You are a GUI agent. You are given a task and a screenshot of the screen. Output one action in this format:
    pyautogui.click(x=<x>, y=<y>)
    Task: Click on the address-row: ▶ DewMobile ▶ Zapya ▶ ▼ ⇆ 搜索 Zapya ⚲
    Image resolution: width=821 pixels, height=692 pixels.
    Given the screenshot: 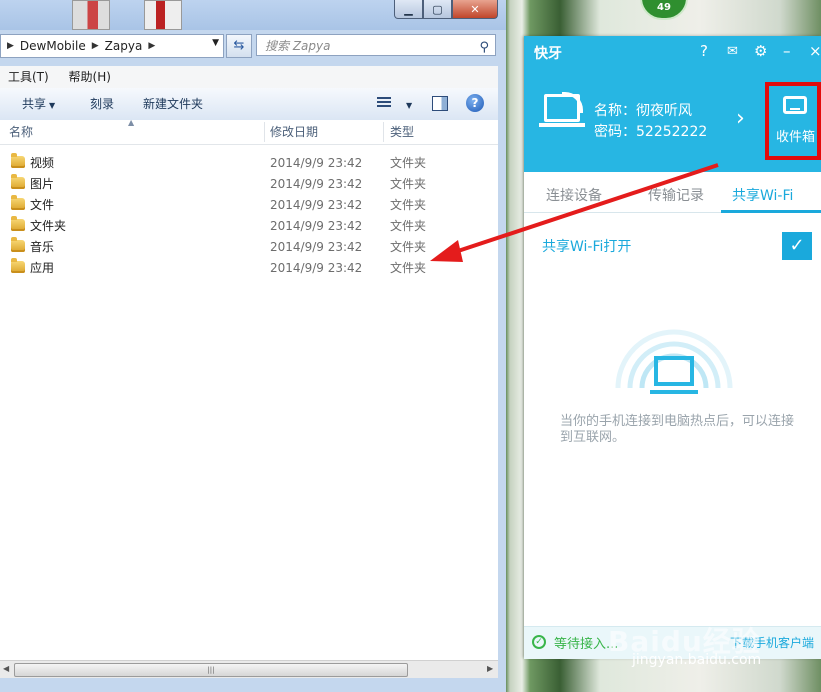 What is the action you would take?
    pyautogui.click(x=253, y=46)
    